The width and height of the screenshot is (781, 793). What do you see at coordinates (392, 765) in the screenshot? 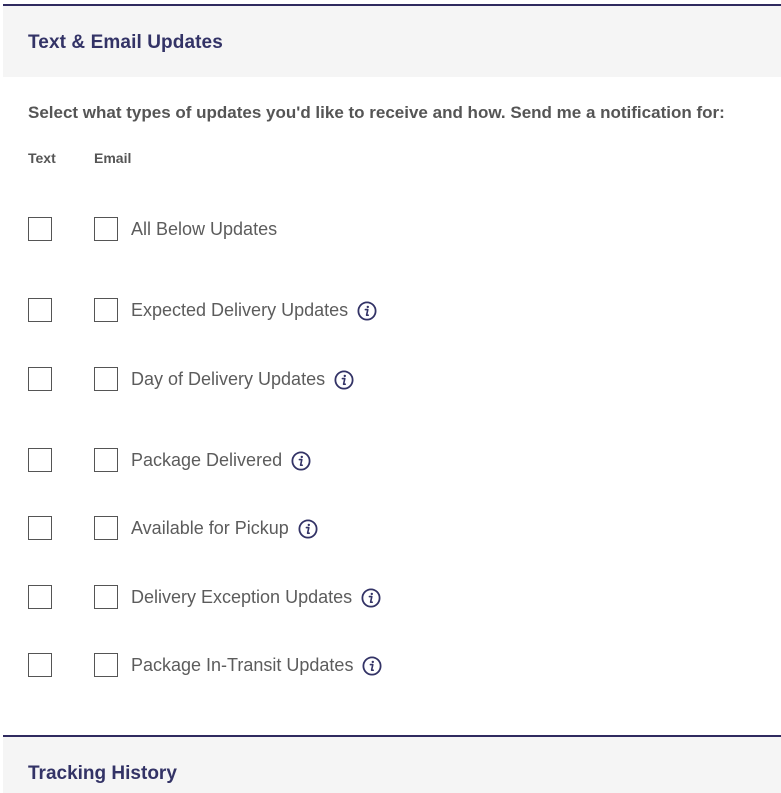
I see `tracking-history-header: Tracking History` at bounding box center [392, 765].